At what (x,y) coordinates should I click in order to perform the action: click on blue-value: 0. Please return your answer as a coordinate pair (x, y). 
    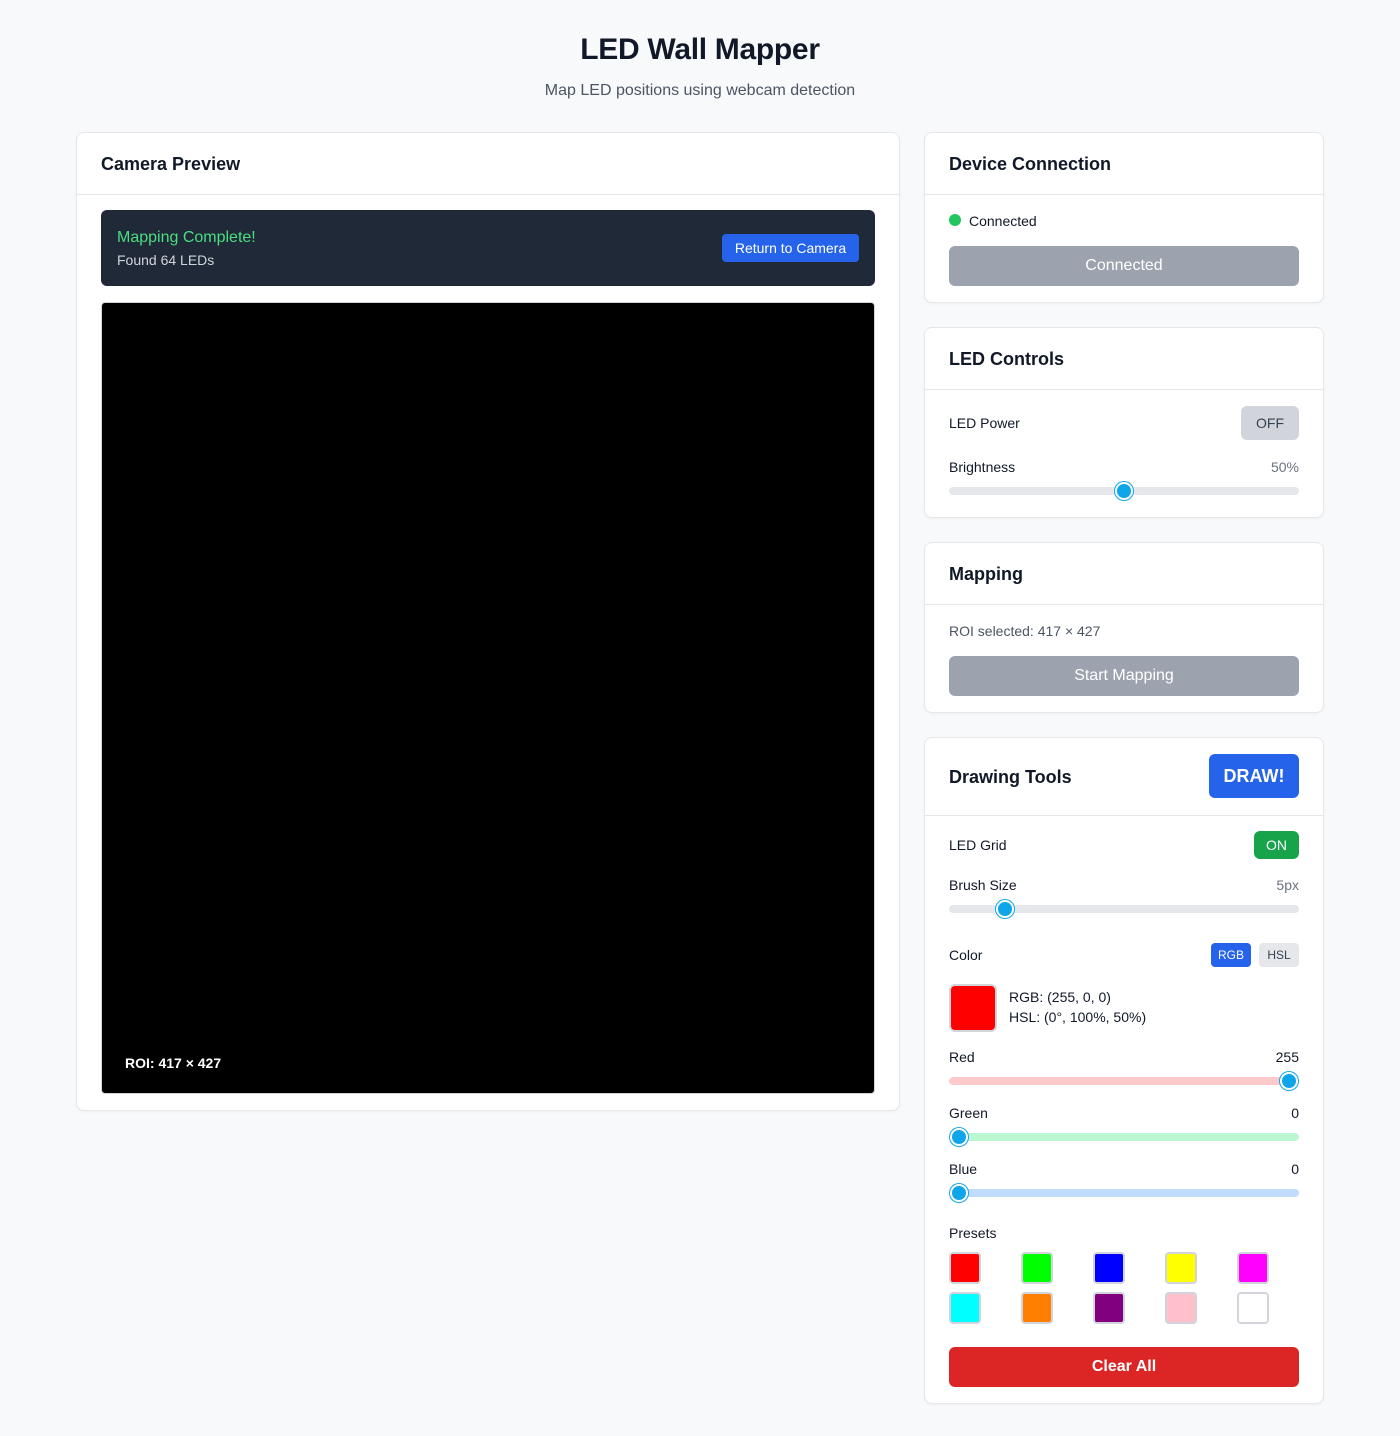
    Looking at the image, I should click on (1295, 1169).